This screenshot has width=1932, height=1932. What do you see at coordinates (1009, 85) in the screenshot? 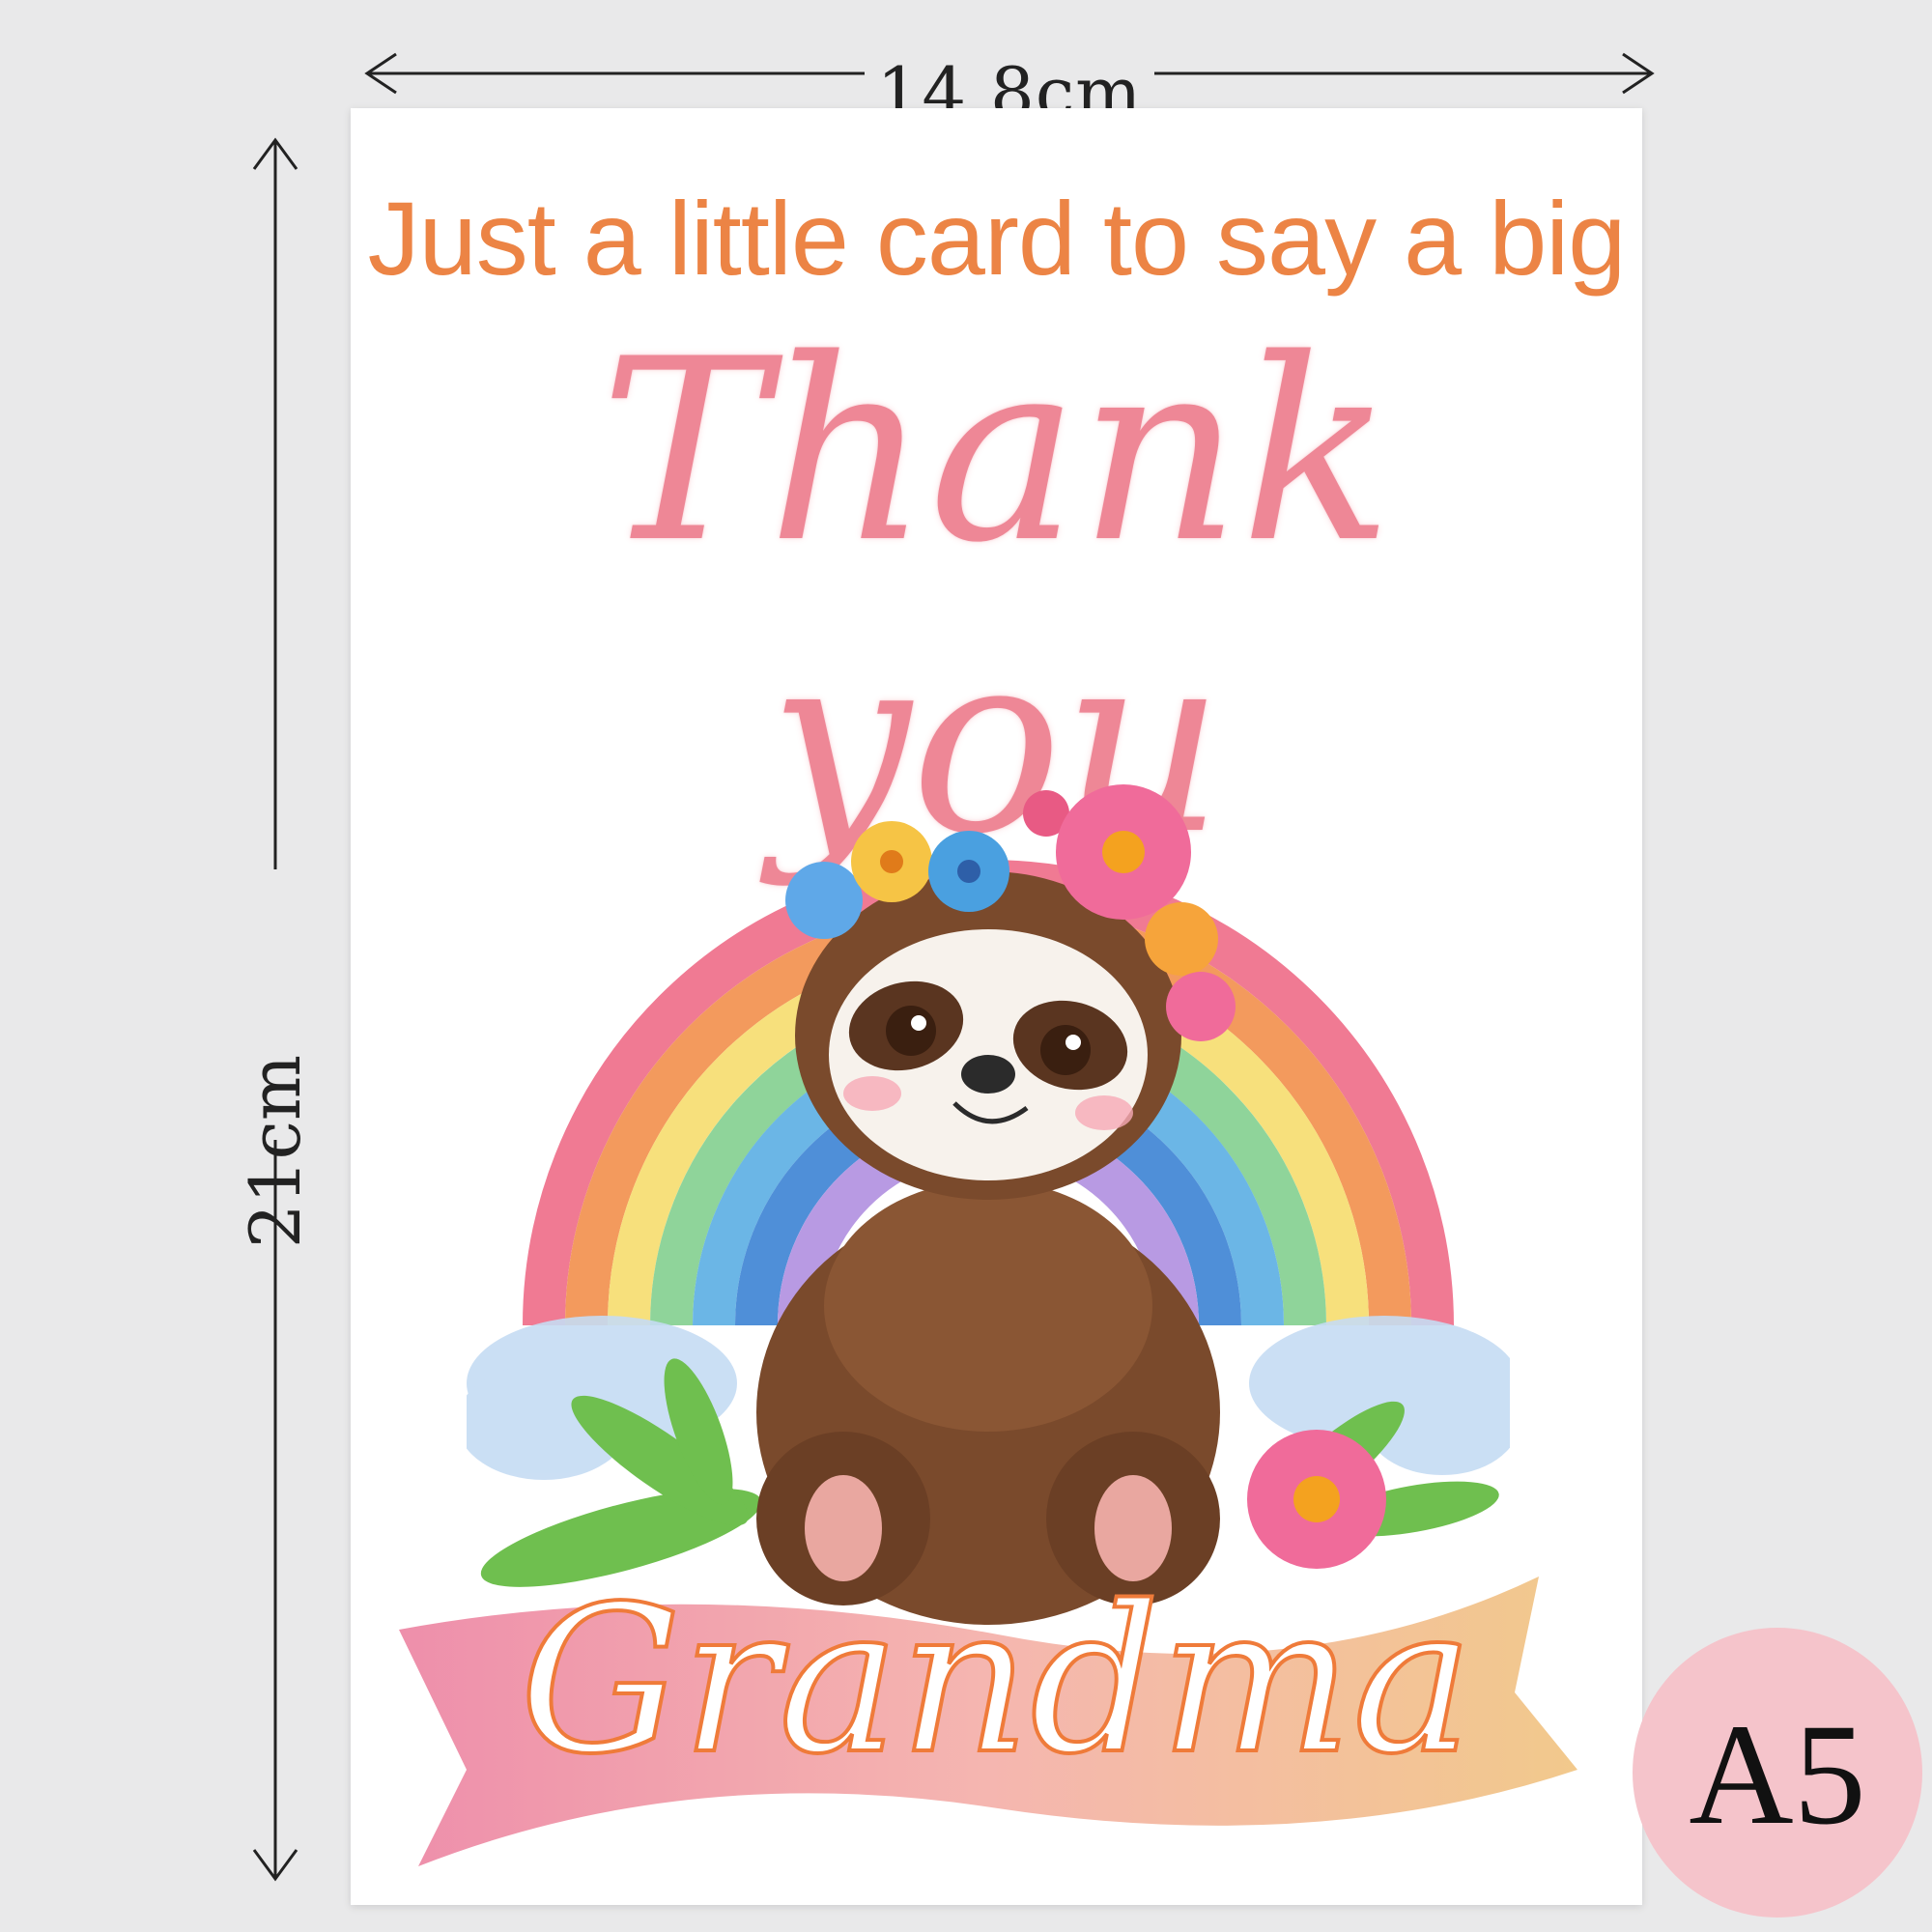
I see `width-dimension: 14.8cm` at bounding box center [1009, 85].